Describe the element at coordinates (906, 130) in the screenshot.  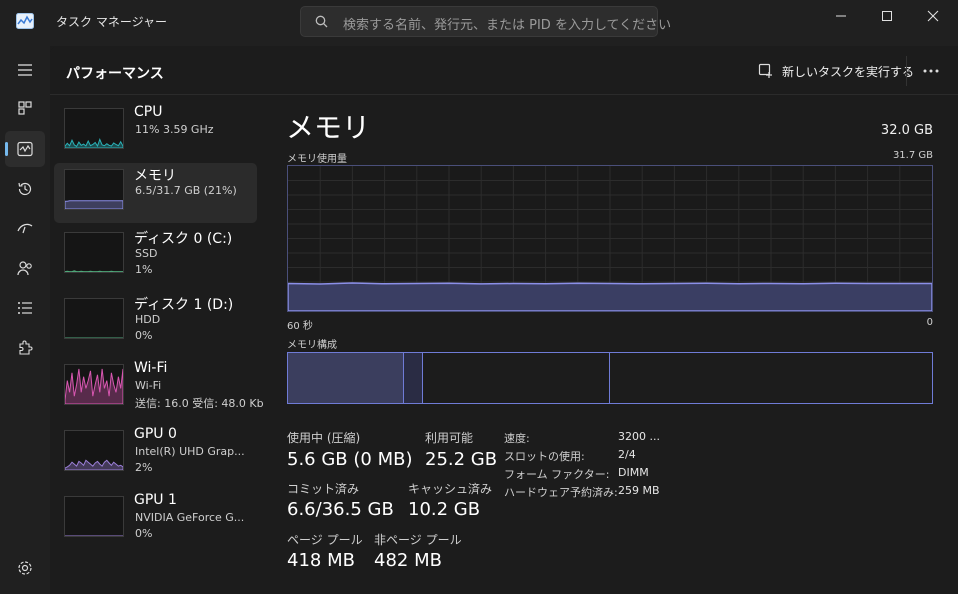
I see `detail-total-memory: 32.0 GB` at that location.